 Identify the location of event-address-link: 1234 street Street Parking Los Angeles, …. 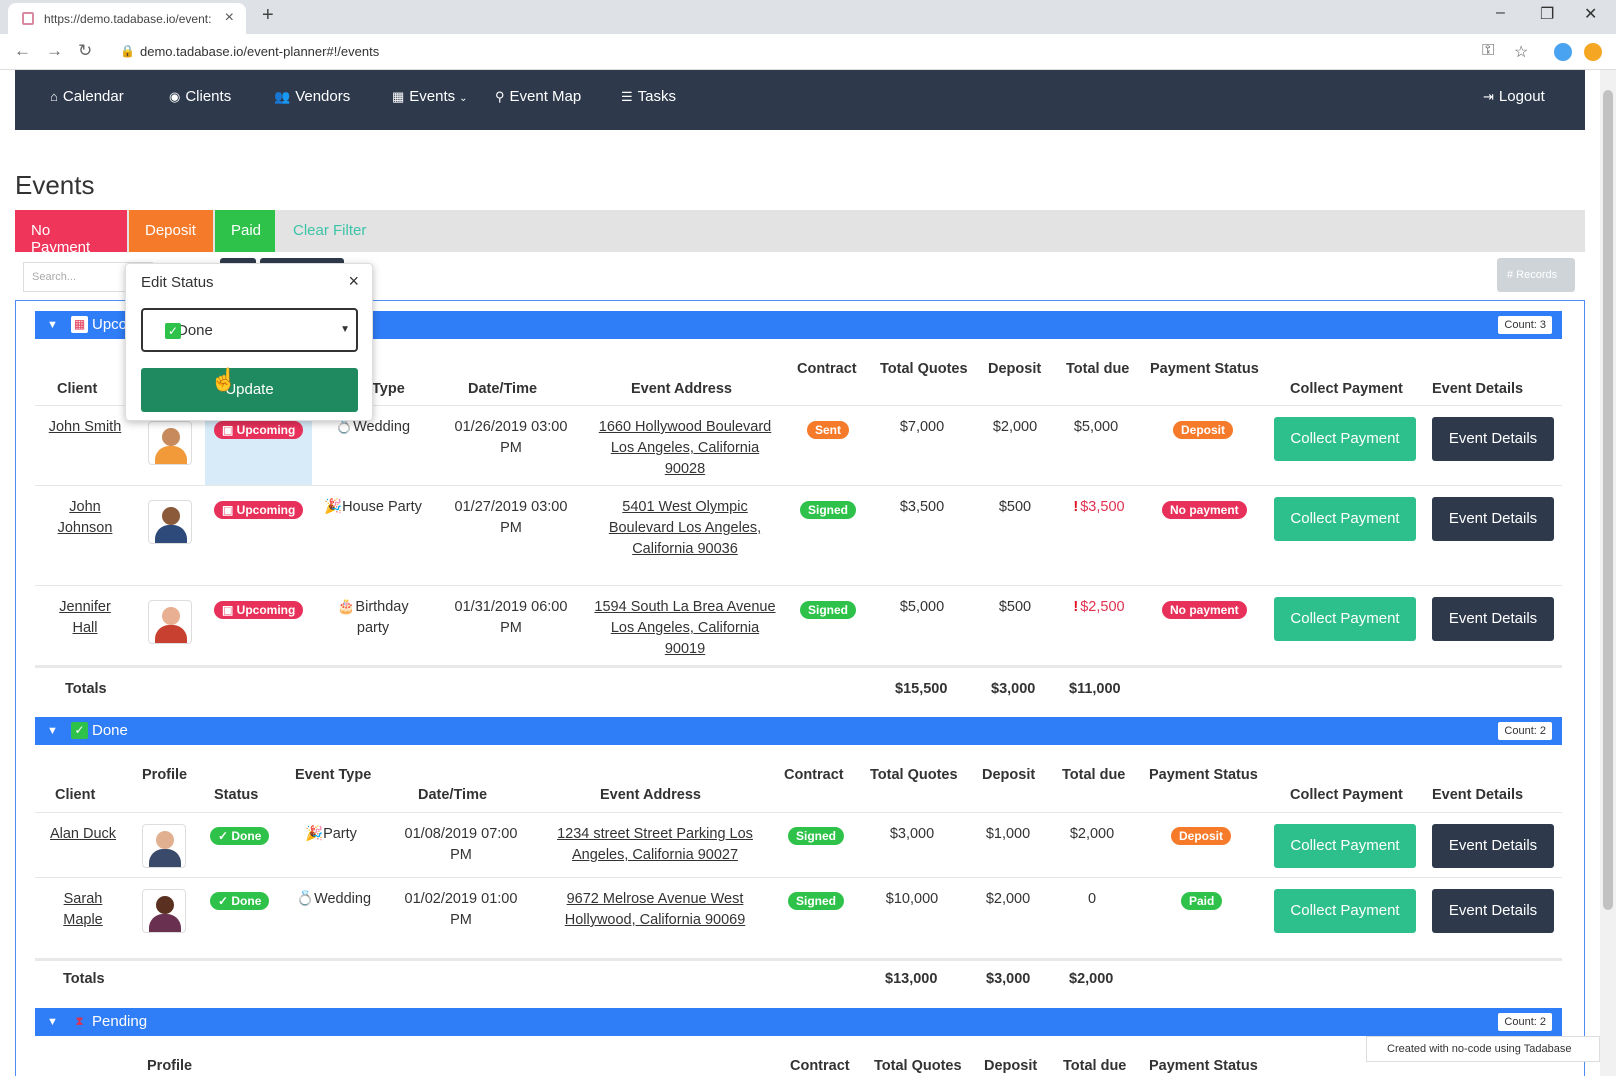
(655, 845).